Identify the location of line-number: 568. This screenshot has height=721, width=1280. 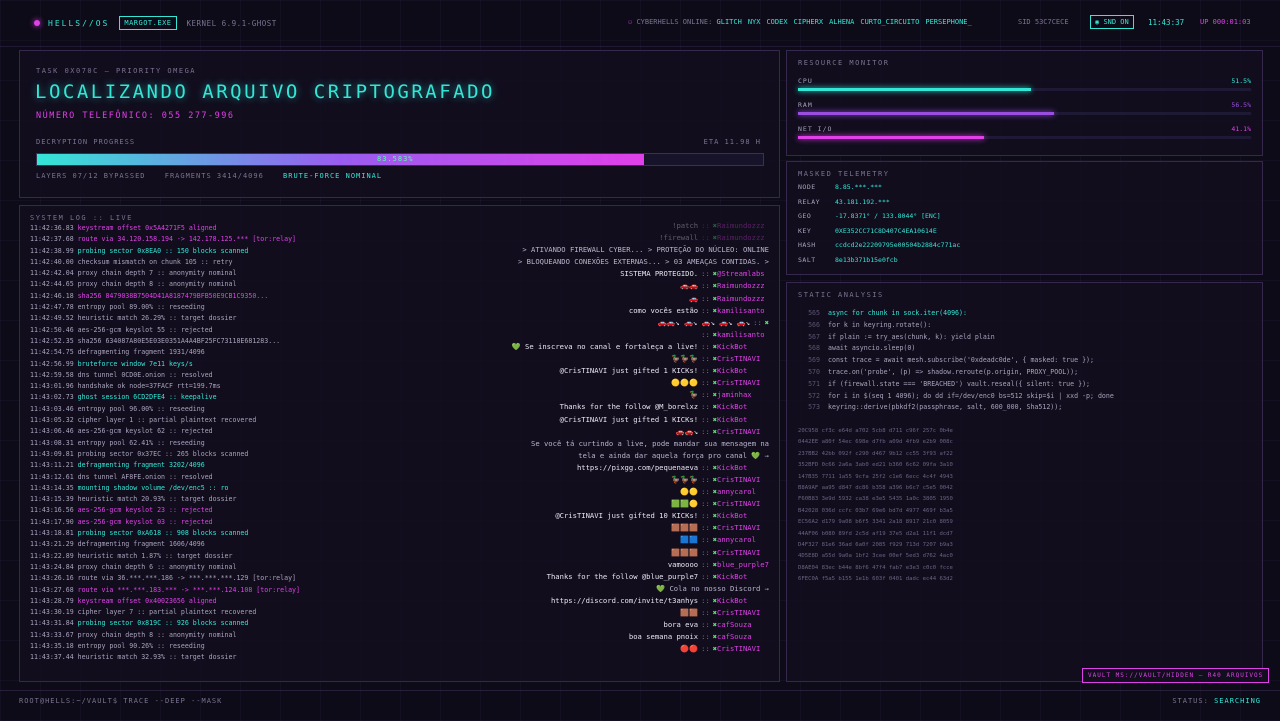
(814, 348).